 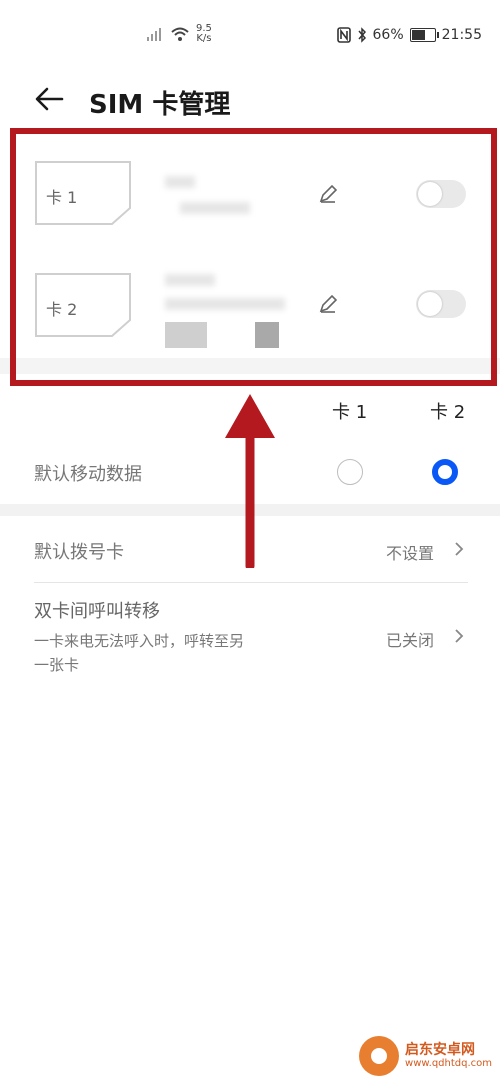 I want to click on edit-sim-1-icon, so click(x=328, y=194).